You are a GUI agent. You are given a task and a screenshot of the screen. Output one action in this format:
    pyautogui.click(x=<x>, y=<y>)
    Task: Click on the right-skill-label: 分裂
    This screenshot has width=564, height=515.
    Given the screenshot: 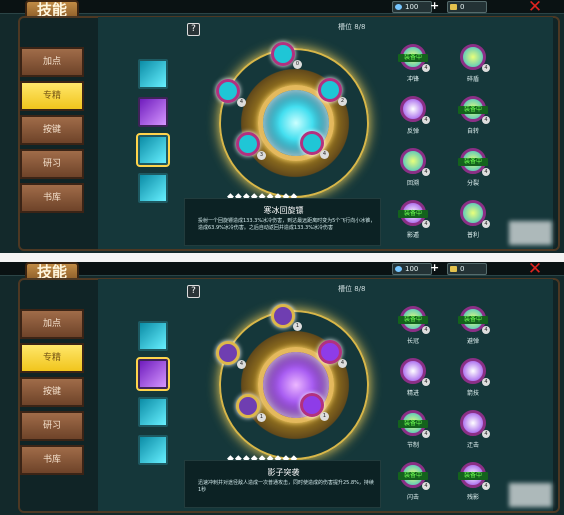 What is the action you would take?
    pyautogui.click(x=472, y=183)
    